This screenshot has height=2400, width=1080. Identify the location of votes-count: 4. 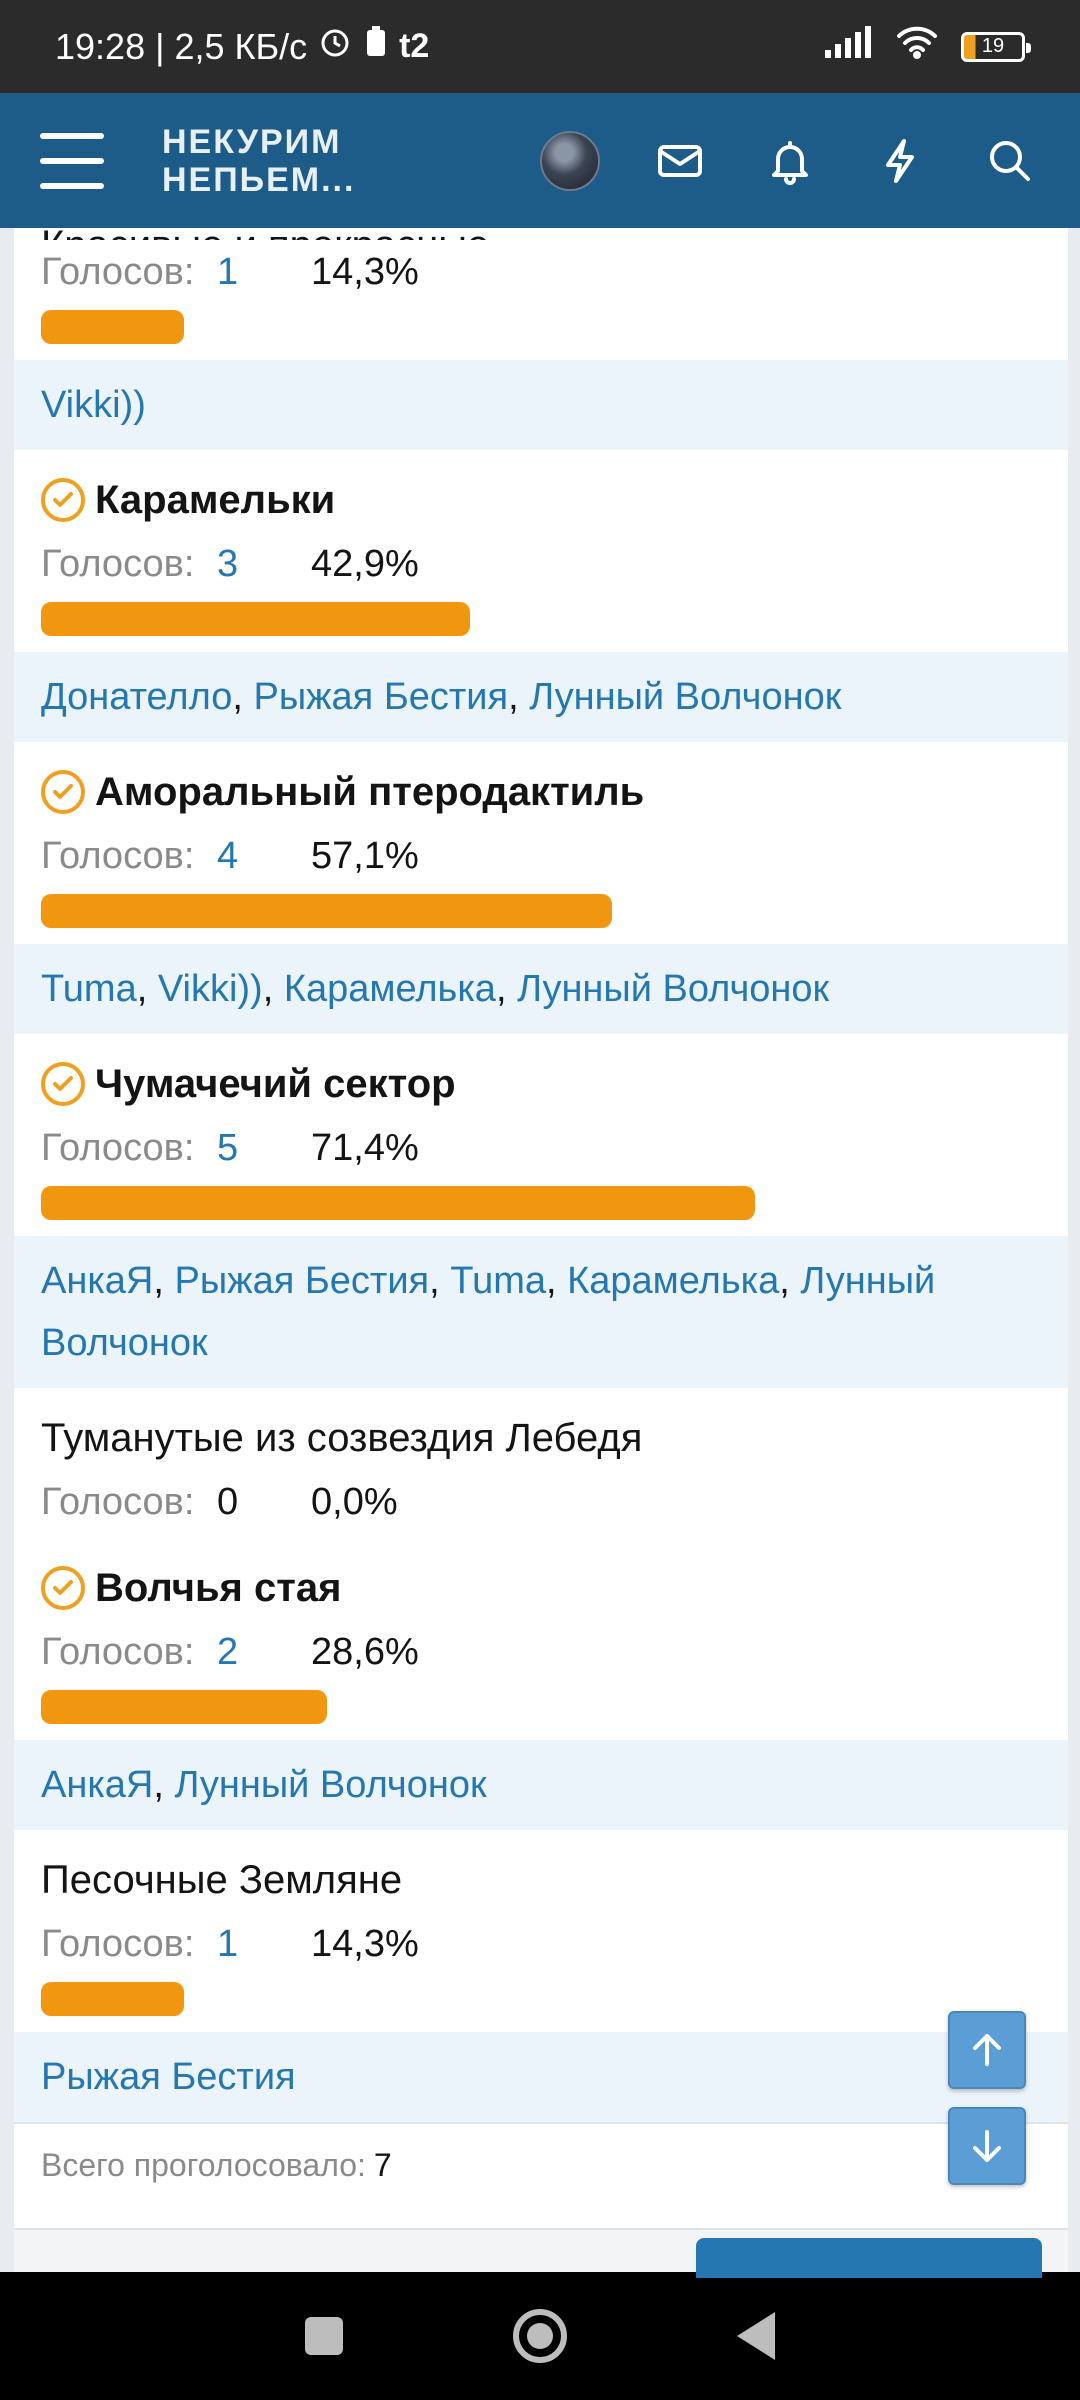
(227, 856).